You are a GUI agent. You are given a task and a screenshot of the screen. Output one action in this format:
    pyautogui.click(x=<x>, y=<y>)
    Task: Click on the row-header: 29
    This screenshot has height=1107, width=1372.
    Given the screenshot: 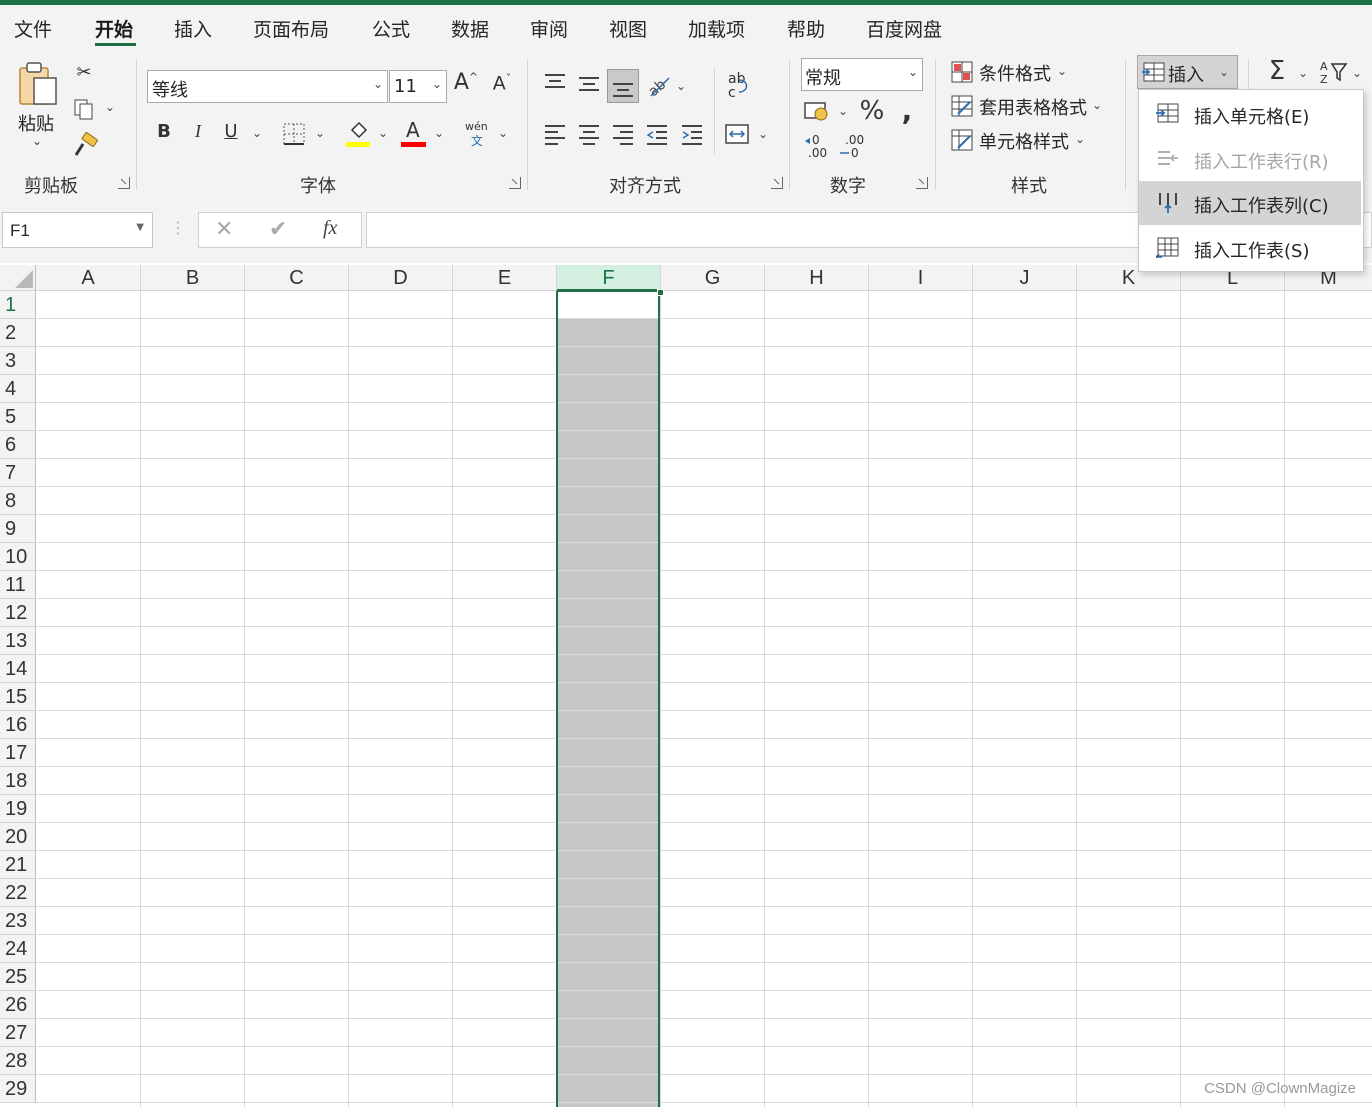 What is the action you would take?
    pyautogui.click(x=18, y=1089)
    